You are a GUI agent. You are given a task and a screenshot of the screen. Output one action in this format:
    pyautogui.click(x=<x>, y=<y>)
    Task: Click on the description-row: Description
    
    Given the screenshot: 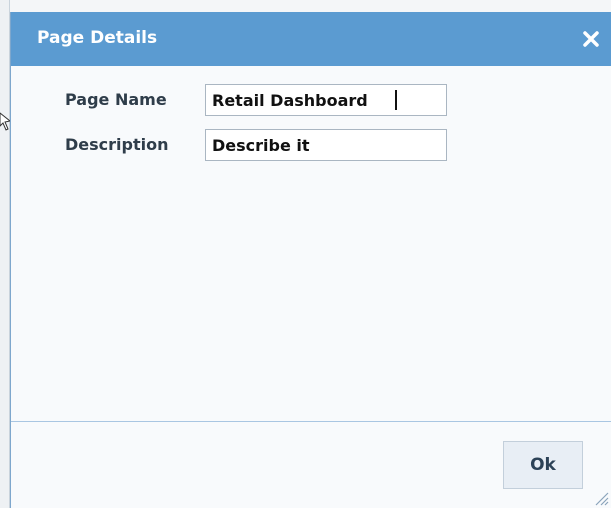 What is the action you would take?
    pyautogui.click(x=265, y=145)
    